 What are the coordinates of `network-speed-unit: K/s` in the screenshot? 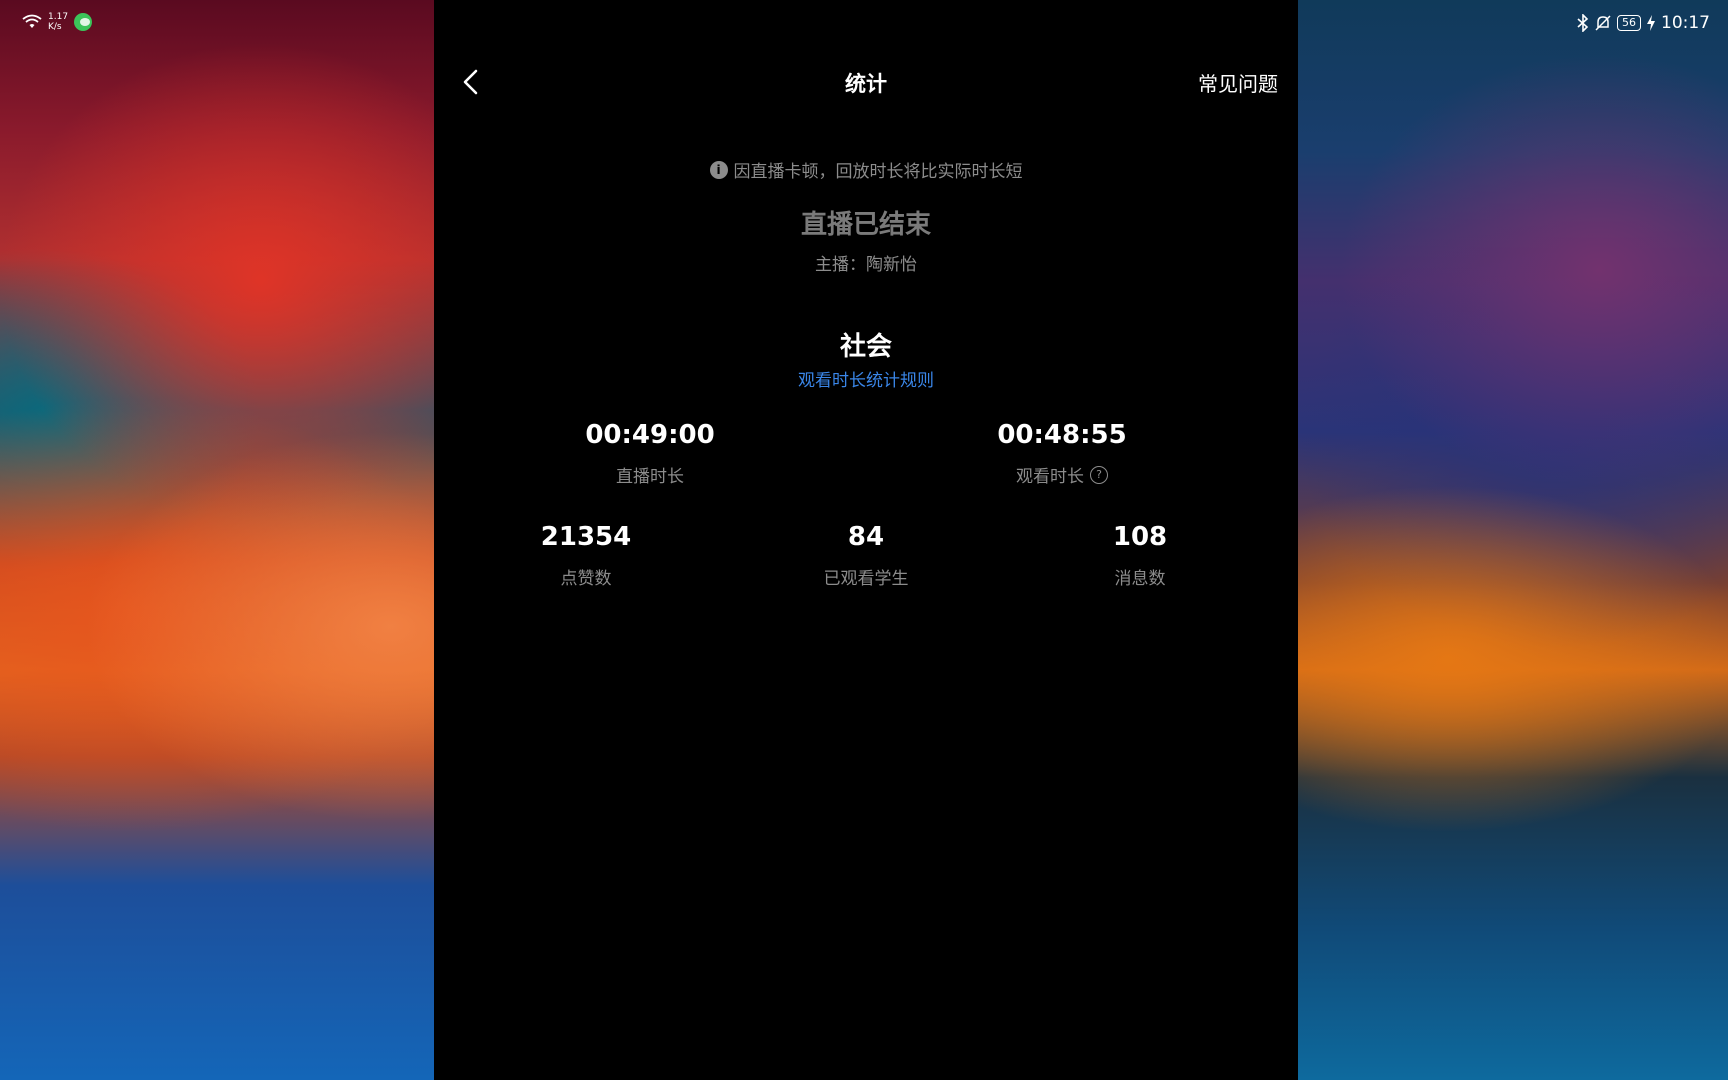 It's located at (55, 27).